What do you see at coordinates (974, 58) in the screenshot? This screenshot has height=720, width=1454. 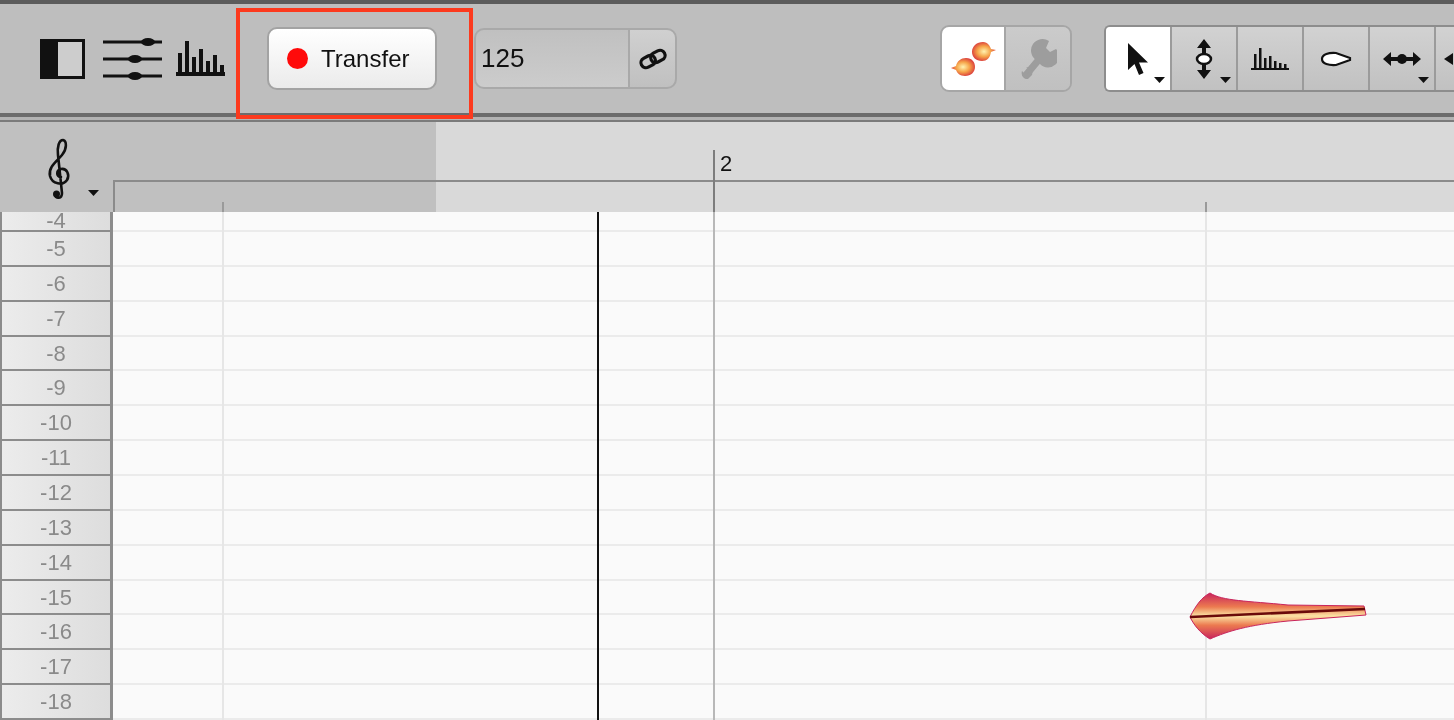 I see `mode-button` at bounding box center [974, 58].